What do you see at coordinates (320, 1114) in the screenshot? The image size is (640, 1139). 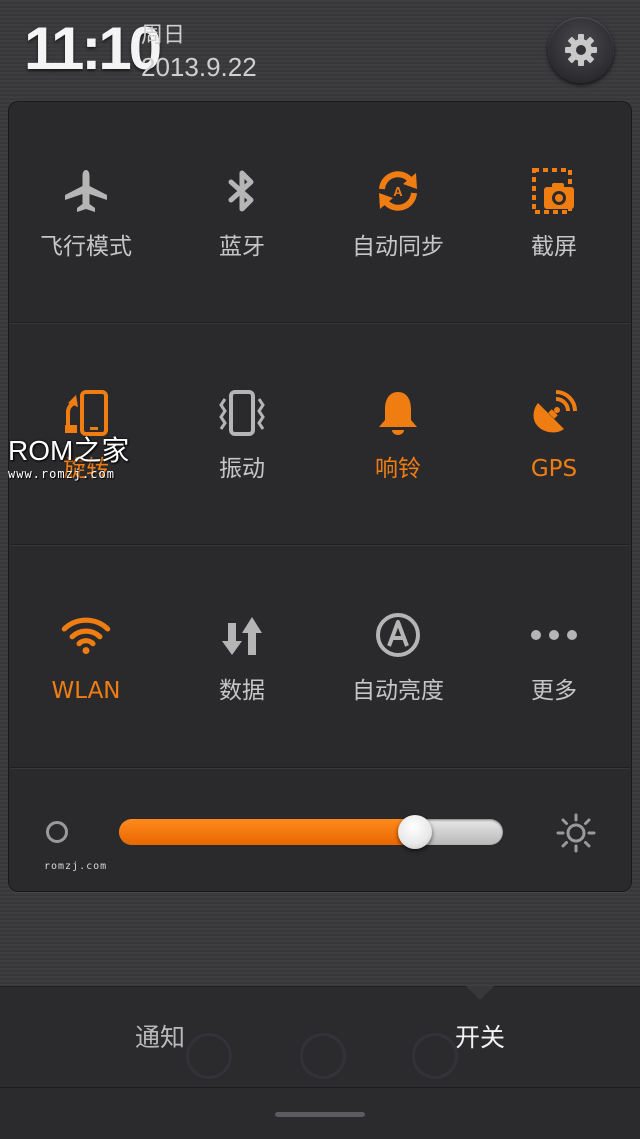 I see `drag-handle` at bounding box center [320, 1114].